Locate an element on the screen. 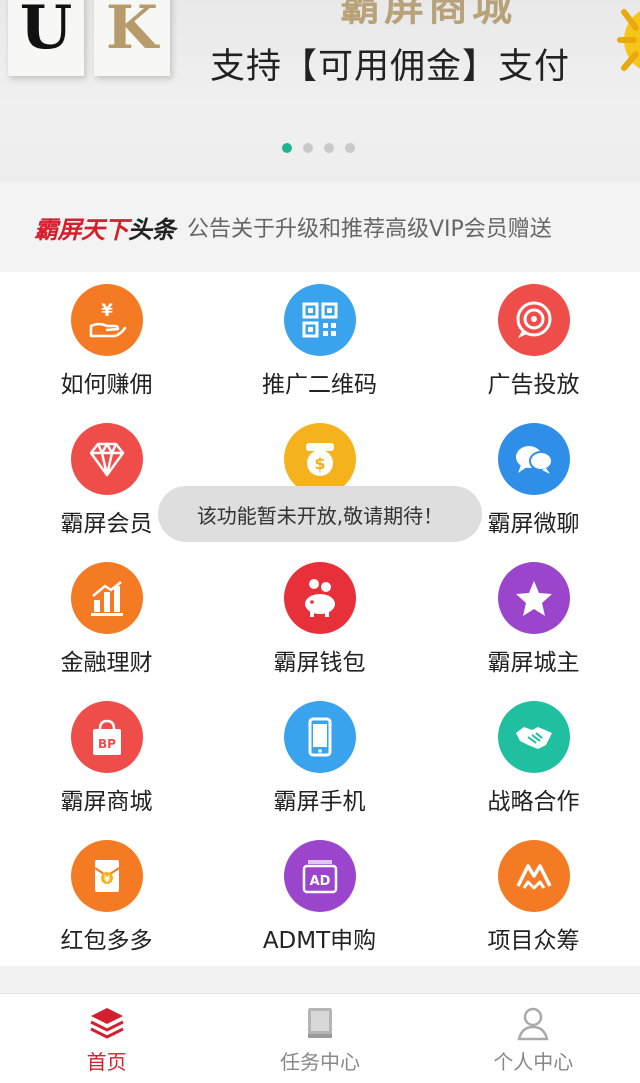 This screenshot has width=640, height=1083. grid-item-promo-qrcode: 推广二维码 is located at coordinates (319, 341).